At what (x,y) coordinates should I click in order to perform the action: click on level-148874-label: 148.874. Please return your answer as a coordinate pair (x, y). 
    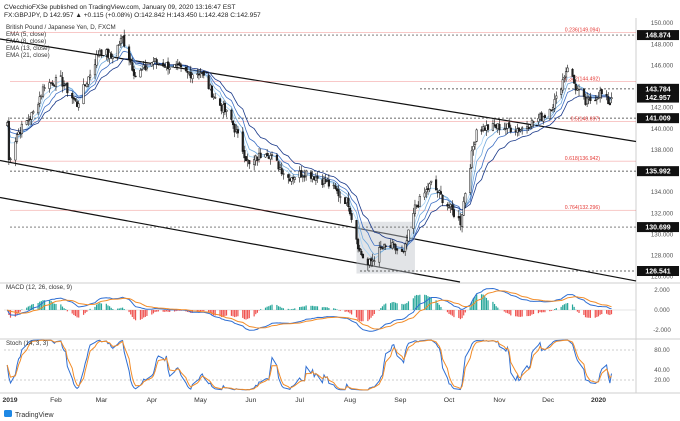
    Looking at the image, I should click on (657, 36).